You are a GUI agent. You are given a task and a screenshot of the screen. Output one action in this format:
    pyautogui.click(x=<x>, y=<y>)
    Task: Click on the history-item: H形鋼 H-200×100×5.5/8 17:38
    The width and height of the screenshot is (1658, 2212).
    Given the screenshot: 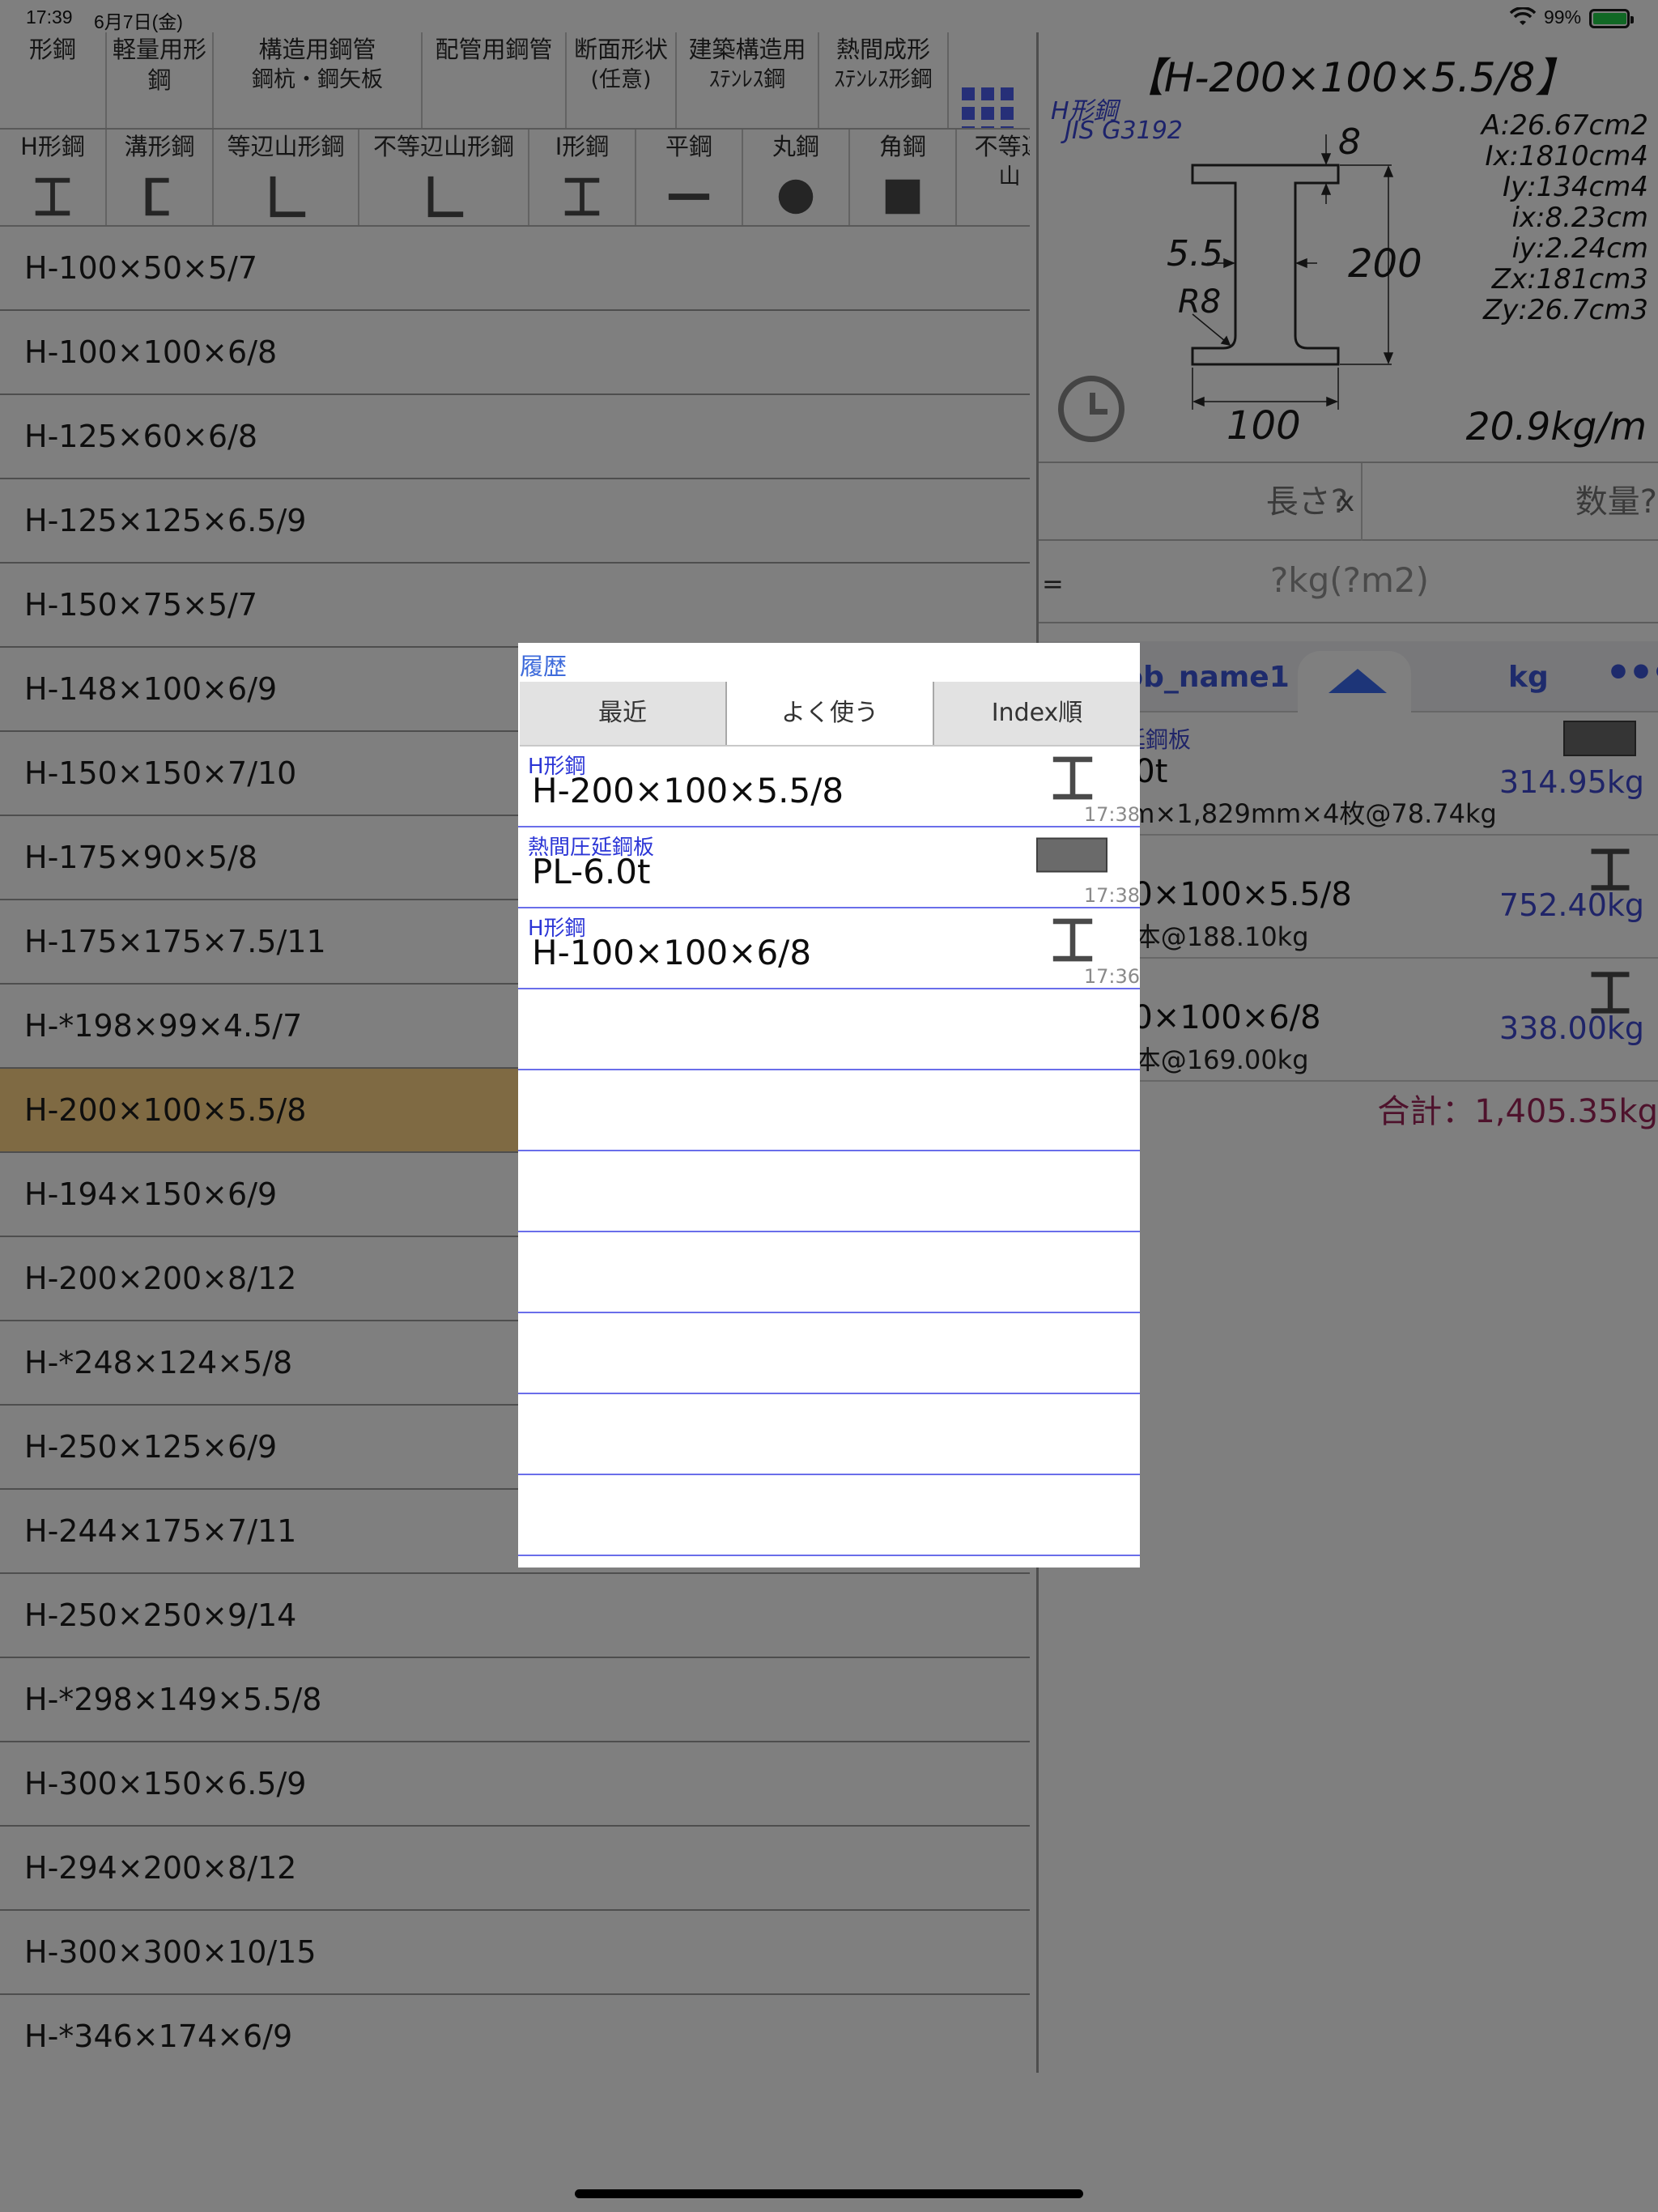 What is the action you would take?
    pyautogui.click(x=829, y=787)
    